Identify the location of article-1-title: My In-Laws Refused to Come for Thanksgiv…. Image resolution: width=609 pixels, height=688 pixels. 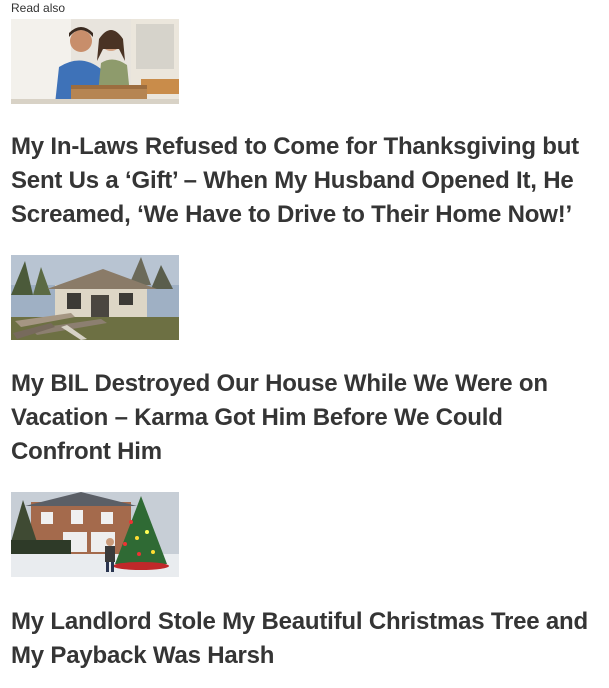
(308, 181).